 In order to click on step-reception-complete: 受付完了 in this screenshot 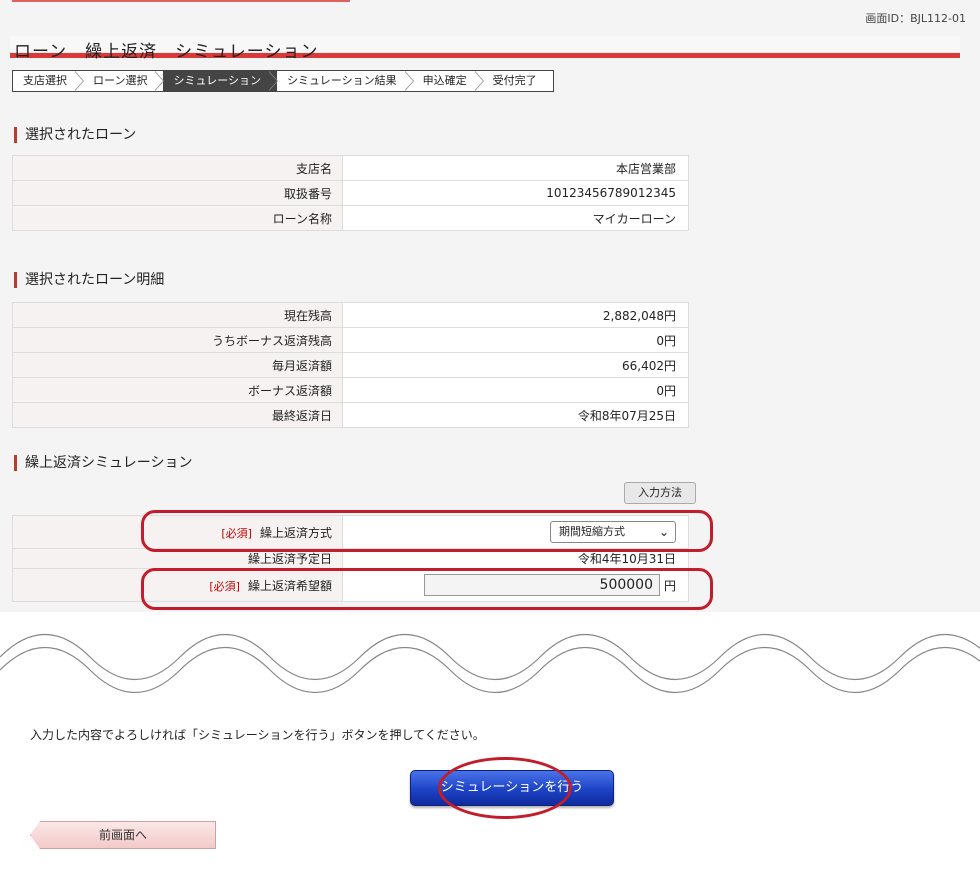, I will do `click(517, 81)`.